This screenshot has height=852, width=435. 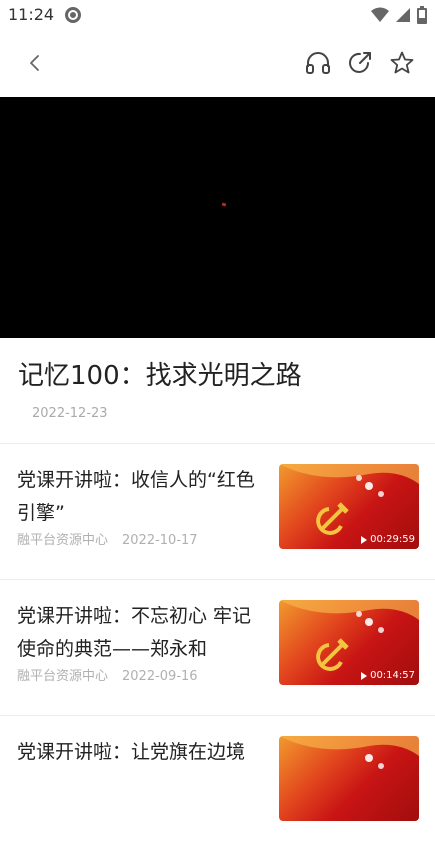 I want to click on listen-button, so click(x=318, y=63).